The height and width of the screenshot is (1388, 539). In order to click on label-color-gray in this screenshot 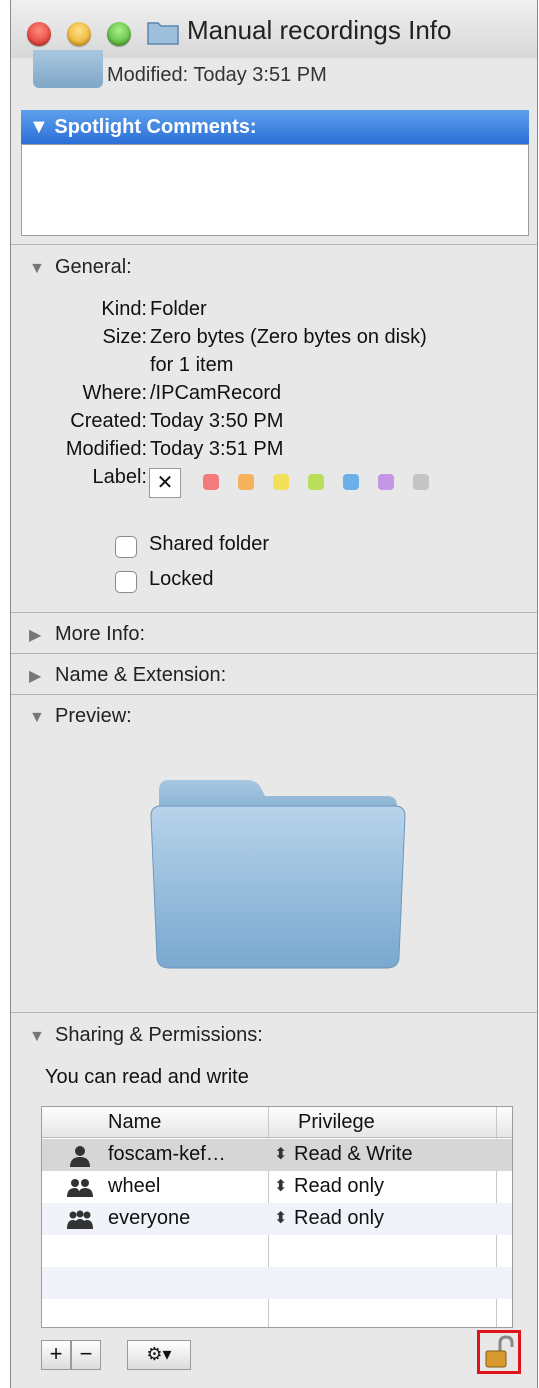, I will do `click(421, 482)`.